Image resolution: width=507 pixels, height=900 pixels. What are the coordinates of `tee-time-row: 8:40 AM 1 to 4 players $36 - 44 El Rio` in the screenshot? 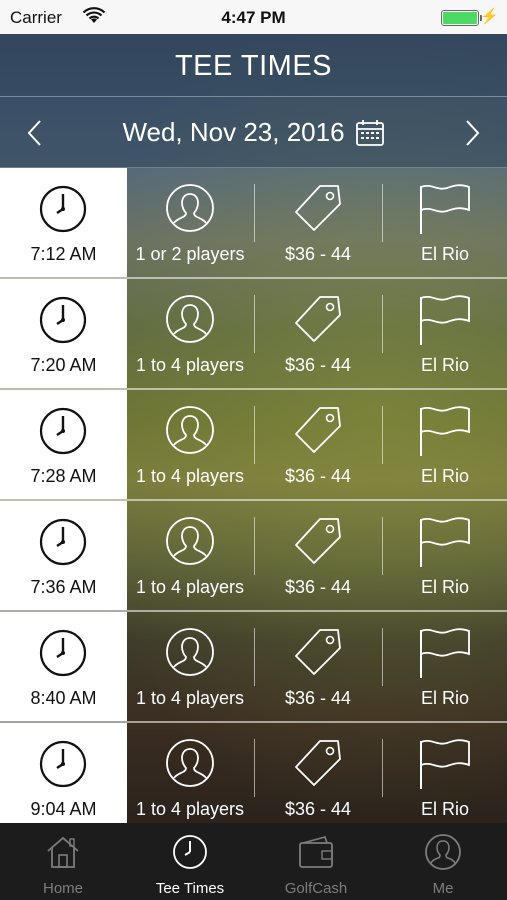 It's located at (253, 667).